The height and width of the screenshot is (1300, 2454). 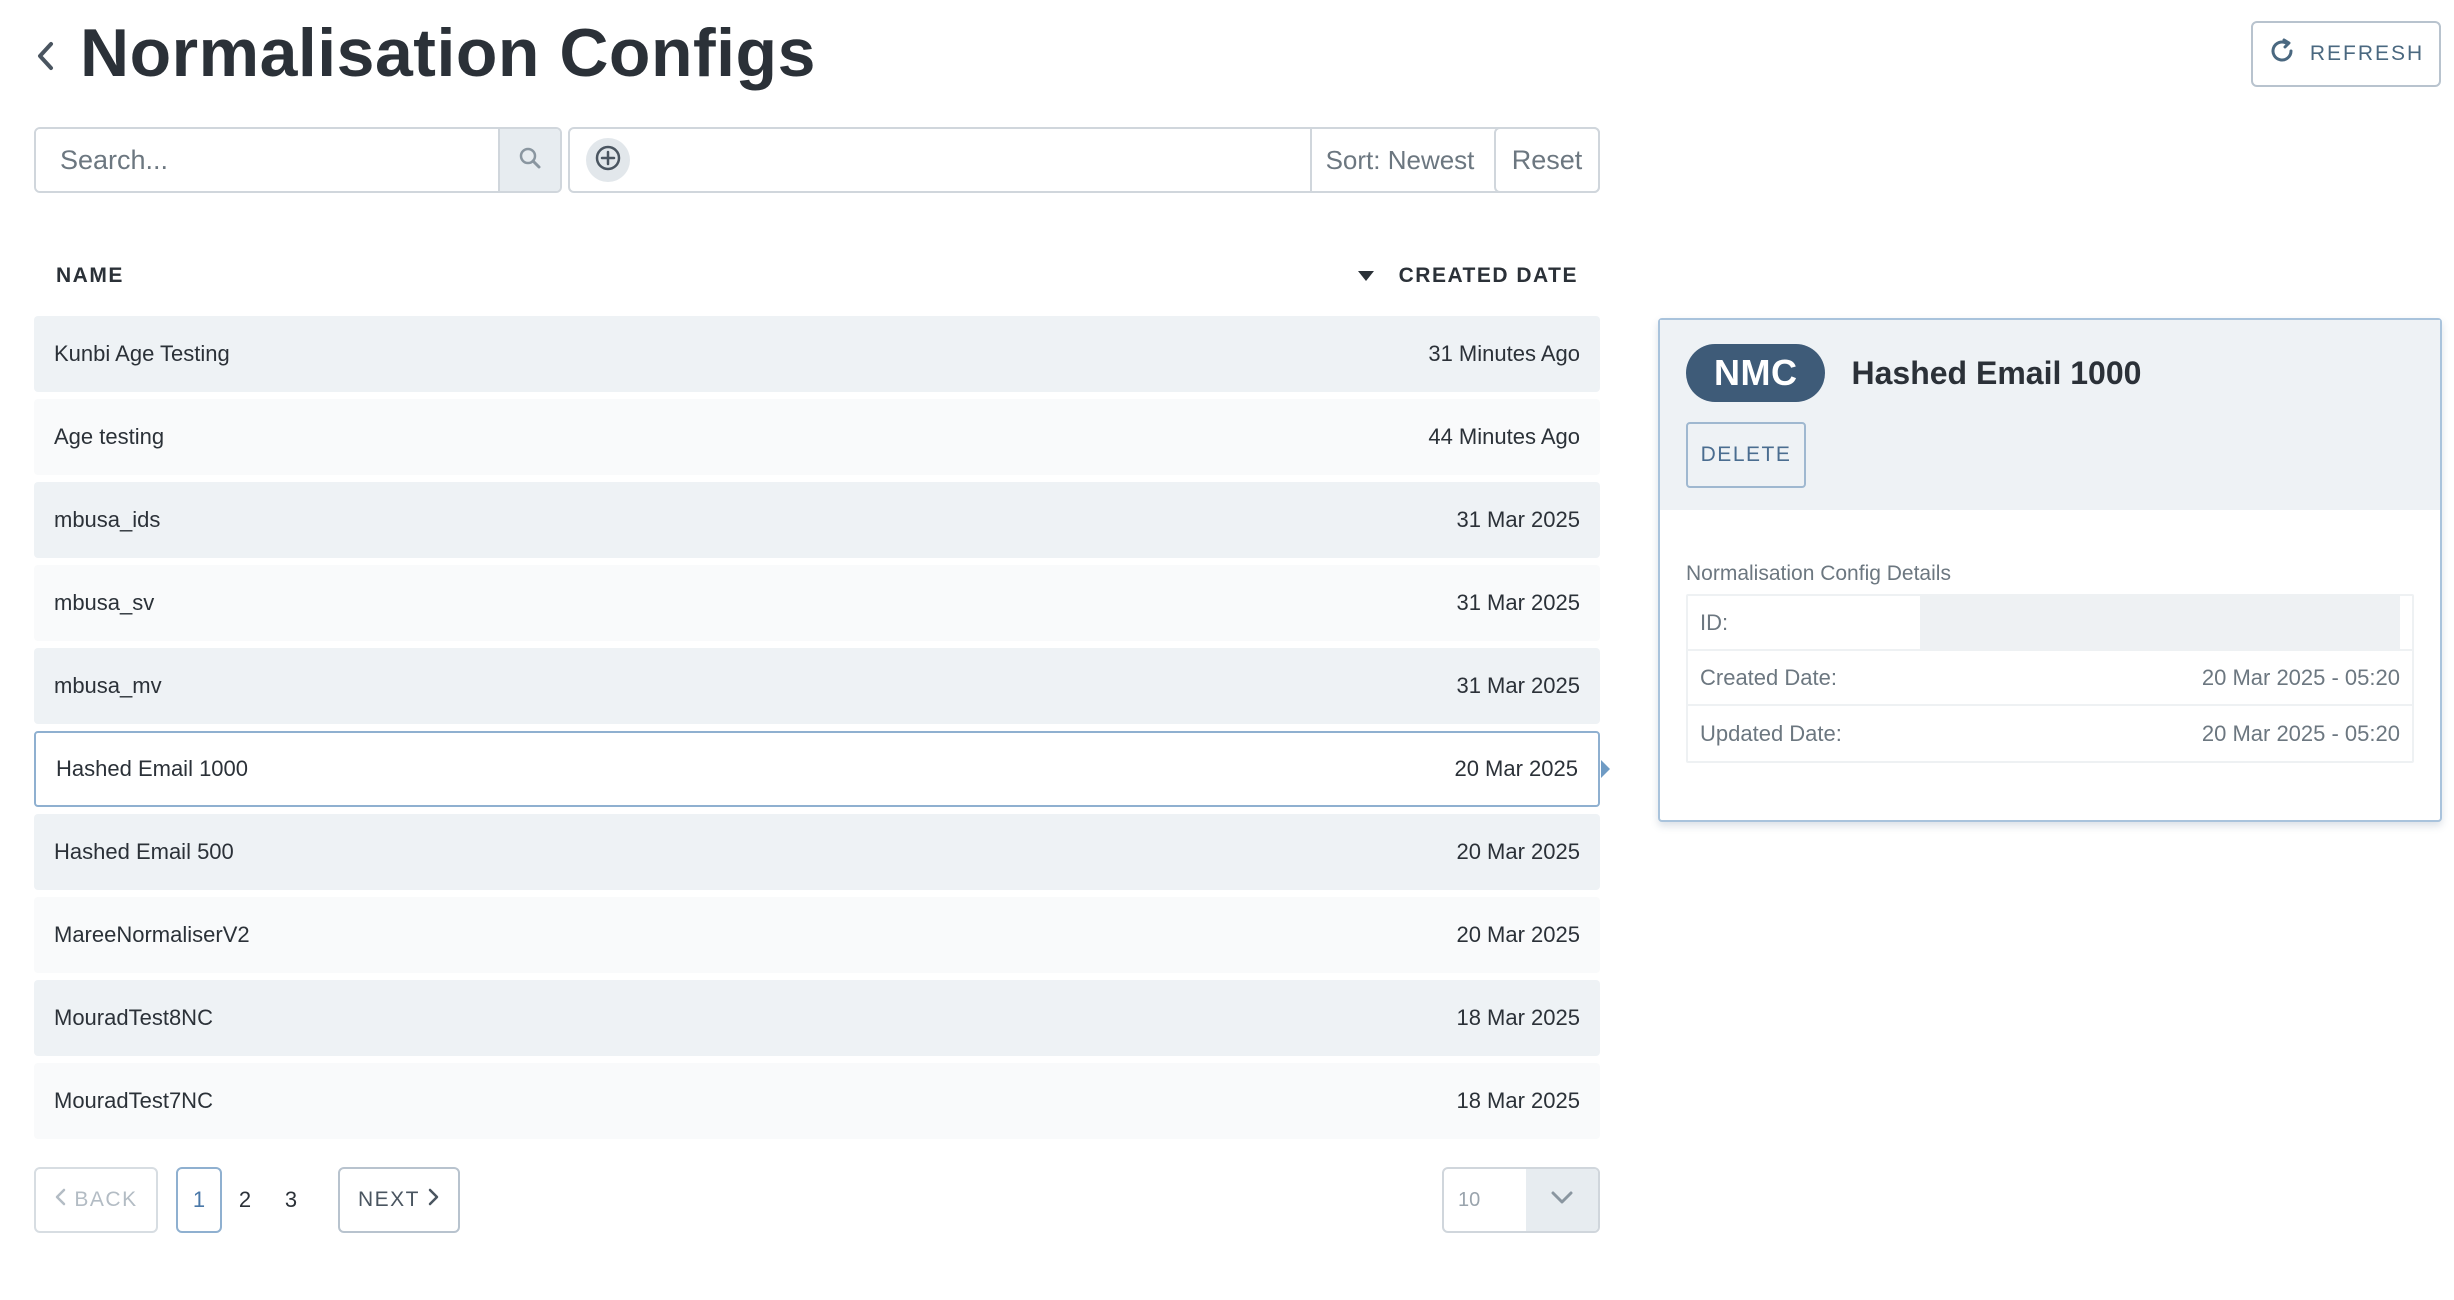 I want to click on page-size-dropdown, so click(x=1562, y=1200).